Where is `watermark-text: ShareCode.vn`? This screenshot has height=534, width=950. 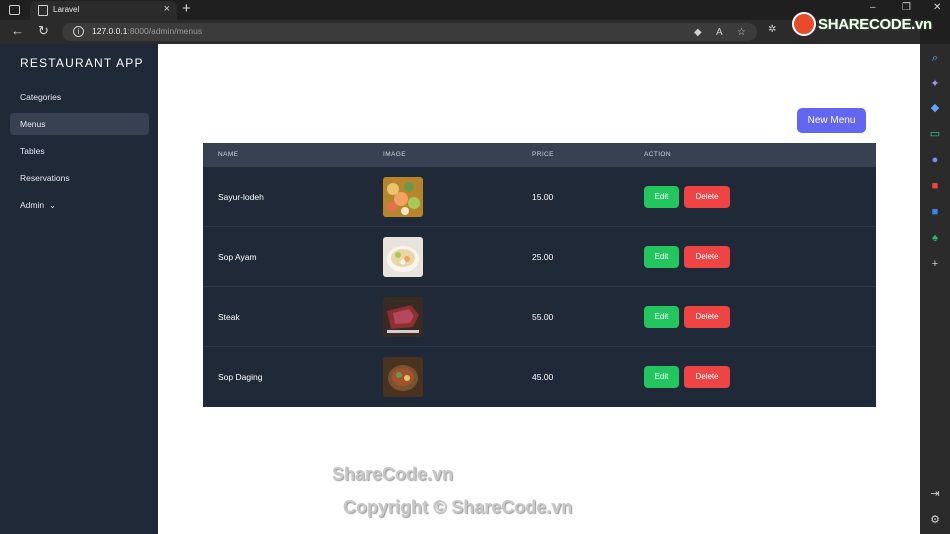 watermark-text: ShareCode.vn is located at coordinates (393, 474).